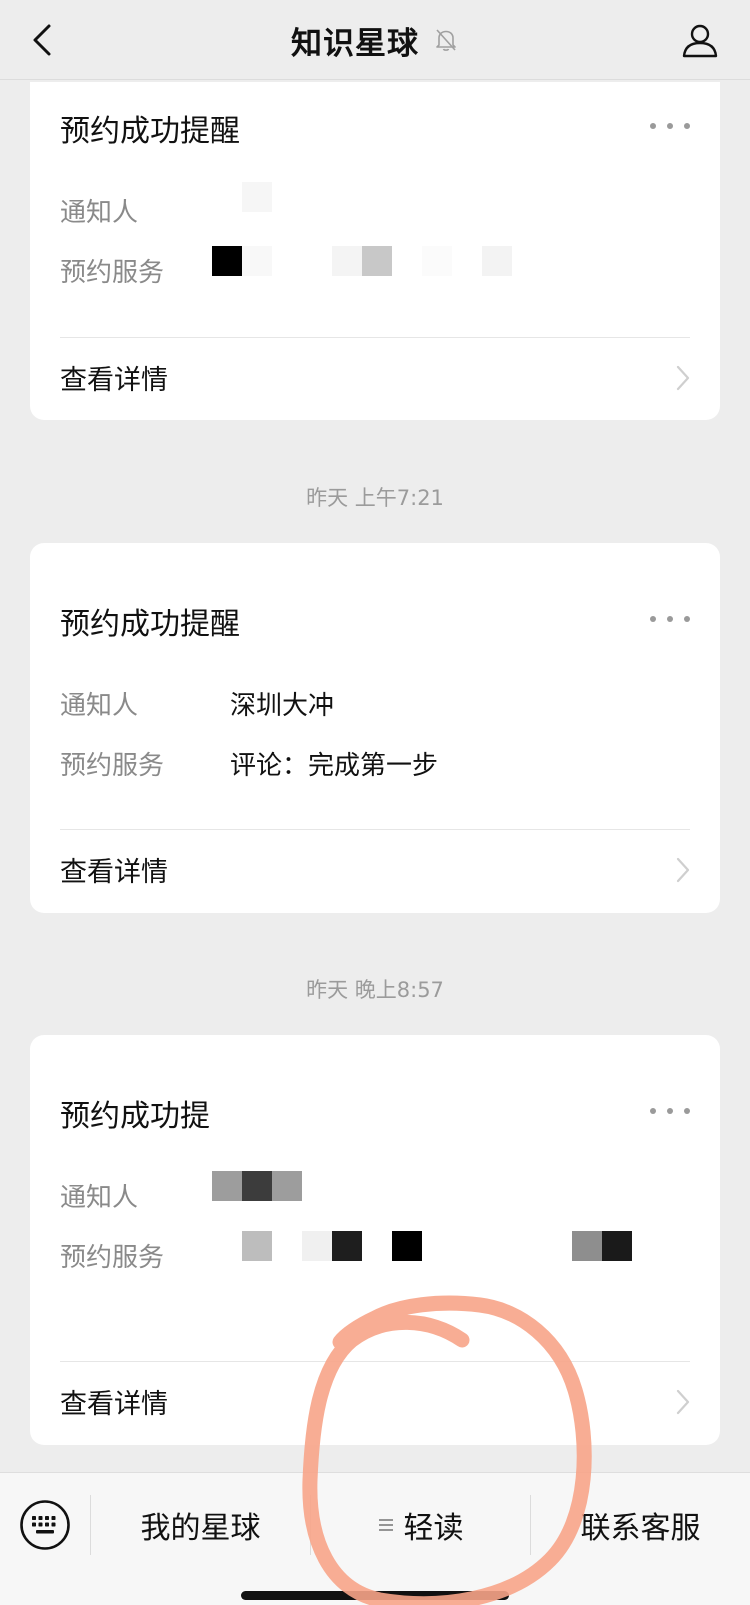 The height and width of the screenshot is (1605, 750). I want to click on service-value: 评论：完成第一步, so click(334, 766).